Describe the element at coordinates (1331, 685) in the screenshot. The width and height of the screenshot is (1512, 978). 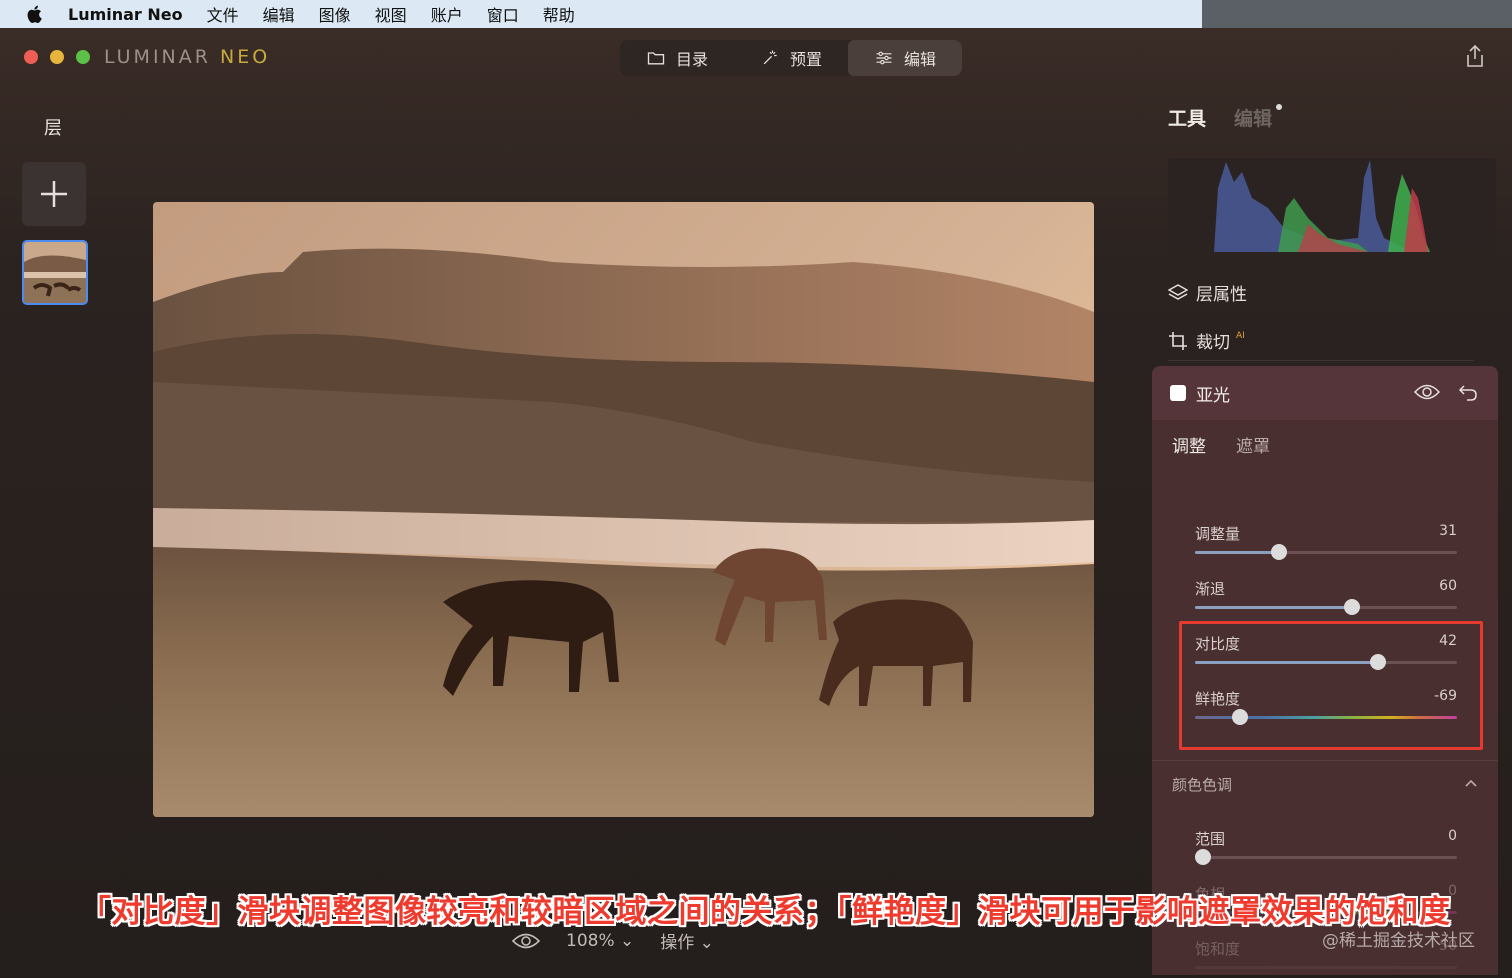
I see `annotation-highlight-box` at that location.